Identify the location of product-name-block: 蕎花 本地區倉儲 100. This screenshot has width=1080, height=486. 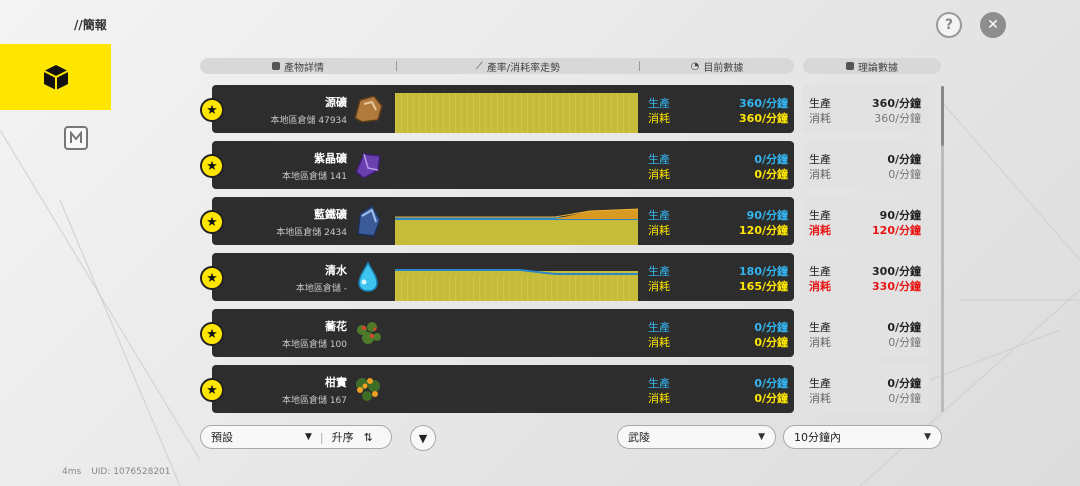
(314, 334).